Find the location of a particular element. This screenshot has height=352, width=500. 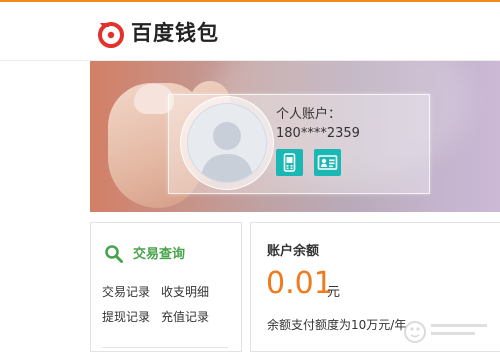

id-card-icon is located at coordinates (327, 162).